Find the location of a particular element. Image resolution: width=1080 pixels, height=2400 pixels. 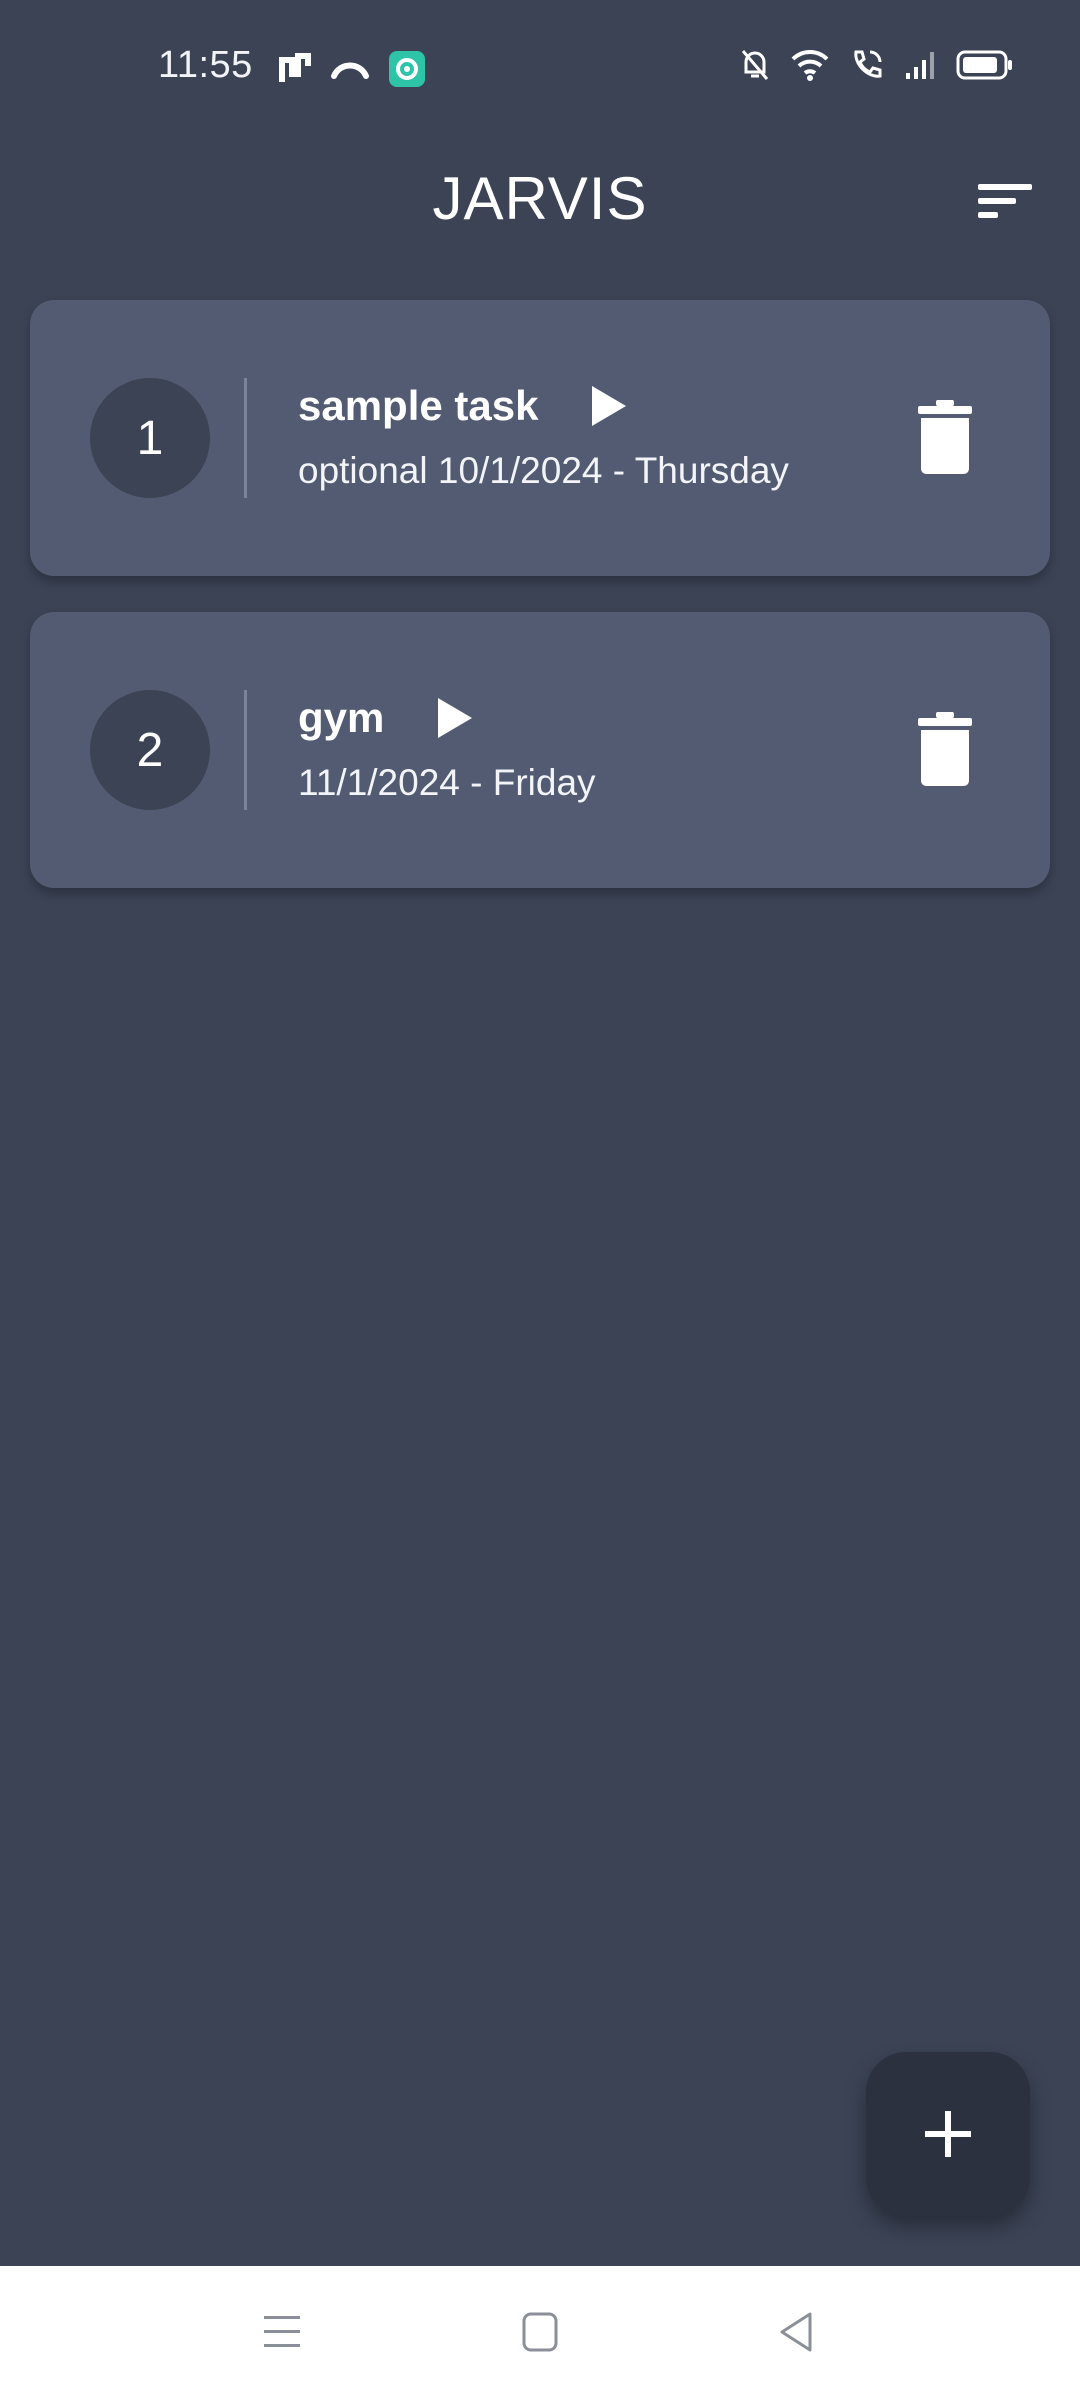

sort-button is located at coordinates (1007, 202).